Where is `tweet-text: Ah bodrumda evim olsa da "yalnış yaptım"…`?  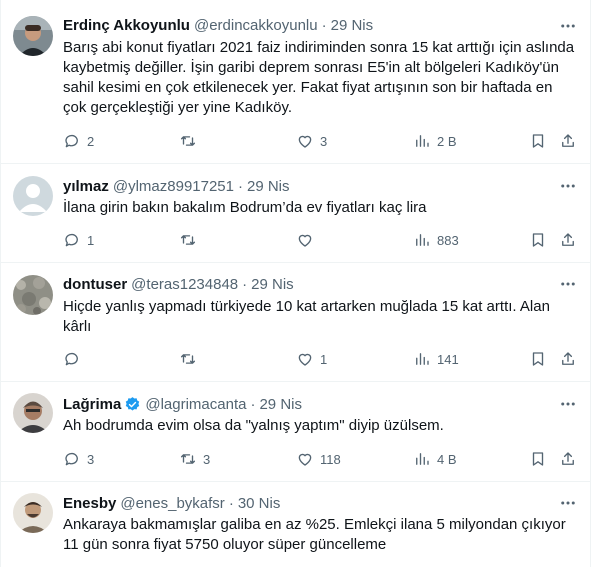
tweet-text: Ah bodrumda evim olsa da "yalnış yaptım"… is located at coordinates (253, 425).